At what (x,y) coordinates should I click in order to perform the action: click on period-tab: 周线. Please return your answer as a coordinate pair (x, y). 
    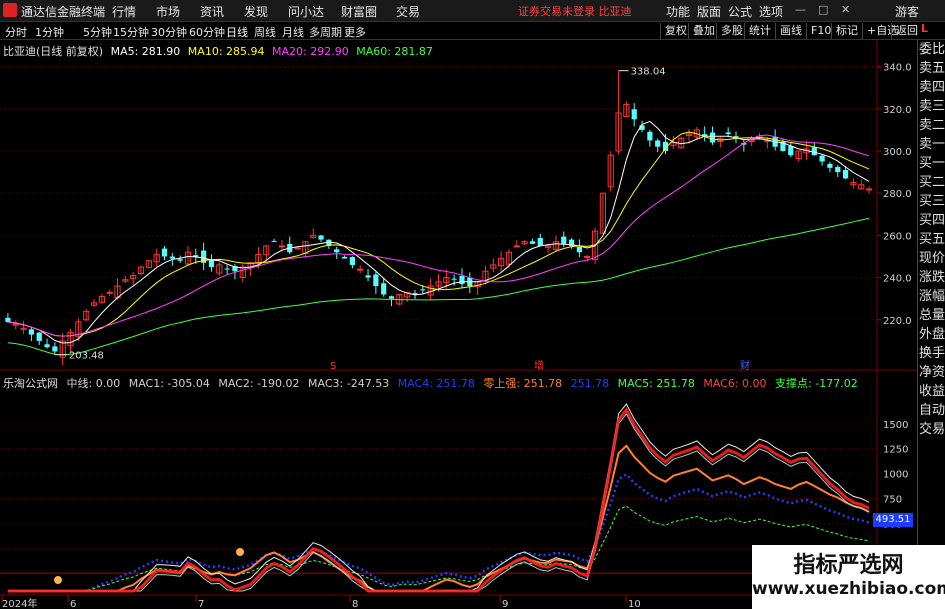
    Looking at the image, I should click on (265, 32).